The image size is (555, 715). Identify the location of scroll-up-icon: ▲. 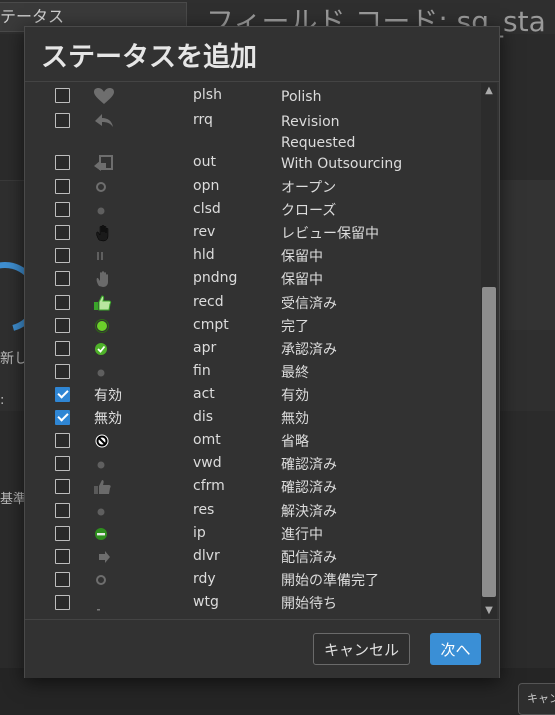
(489, 91).